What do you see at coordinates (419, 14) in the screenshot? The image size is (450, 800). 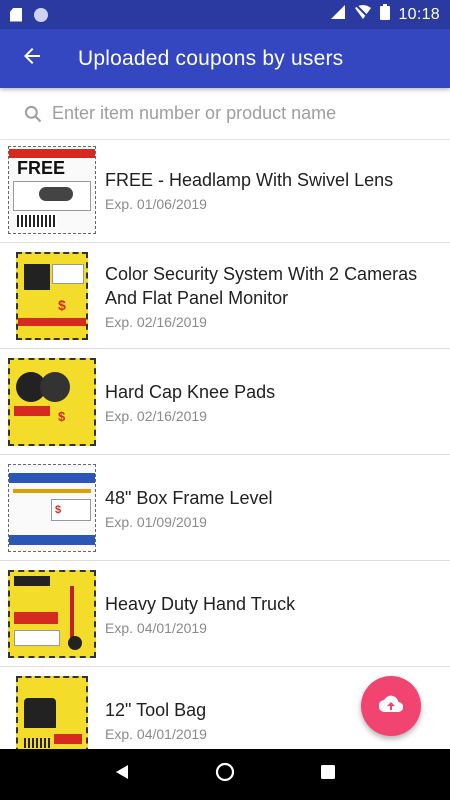 I see `status-time: 10:18` at bounding box center [419, 14].